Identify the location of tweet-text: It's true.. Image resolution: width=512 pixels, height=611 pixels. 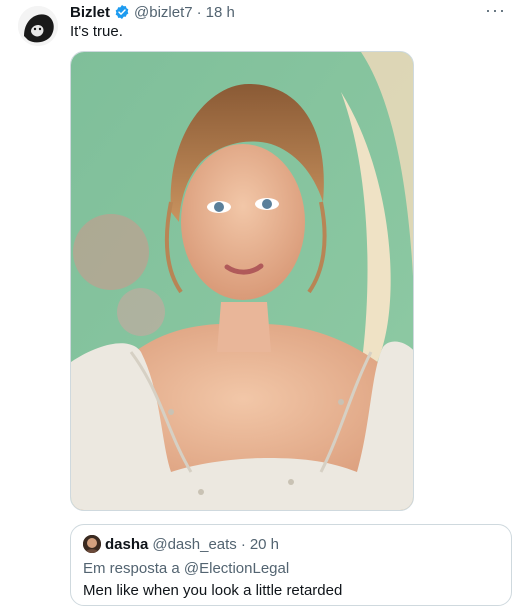
(96, 31).